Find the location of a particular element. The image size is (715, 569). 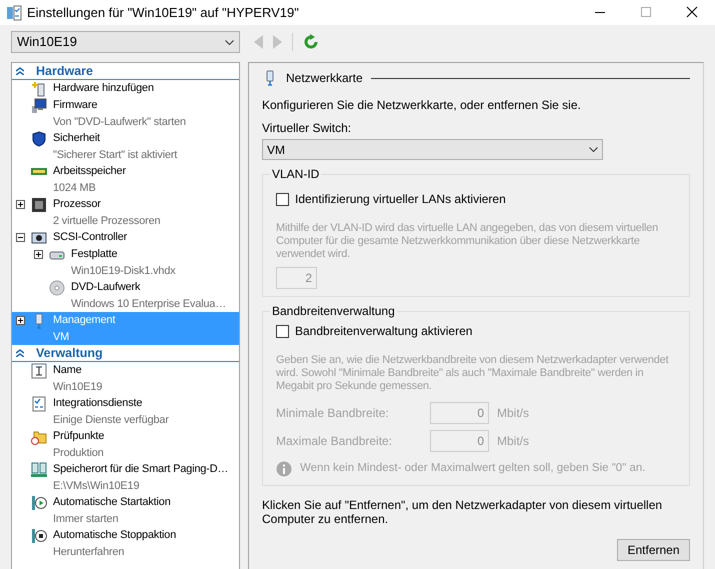

item-detail: Einige Dienste verfügbar is located at coordinates (111, 420).